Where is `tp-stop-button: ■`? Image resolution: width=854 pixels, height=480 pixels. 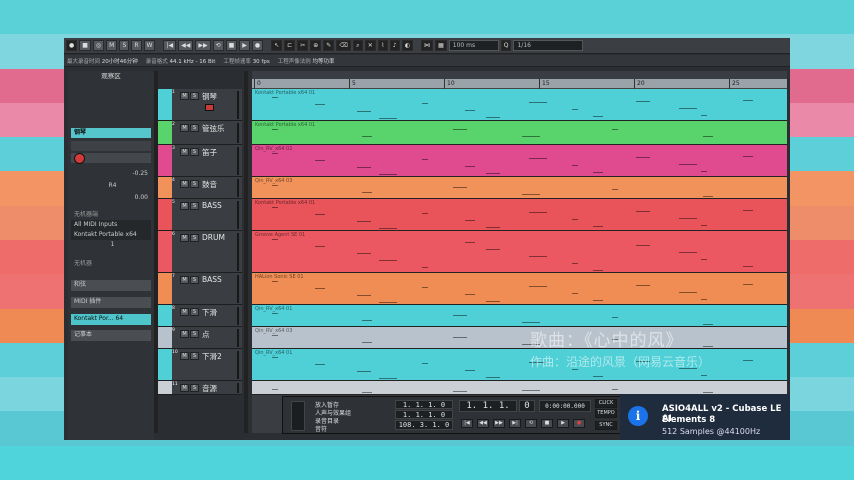 tp-stop-button: ■ is located at coordinates (547, 423).